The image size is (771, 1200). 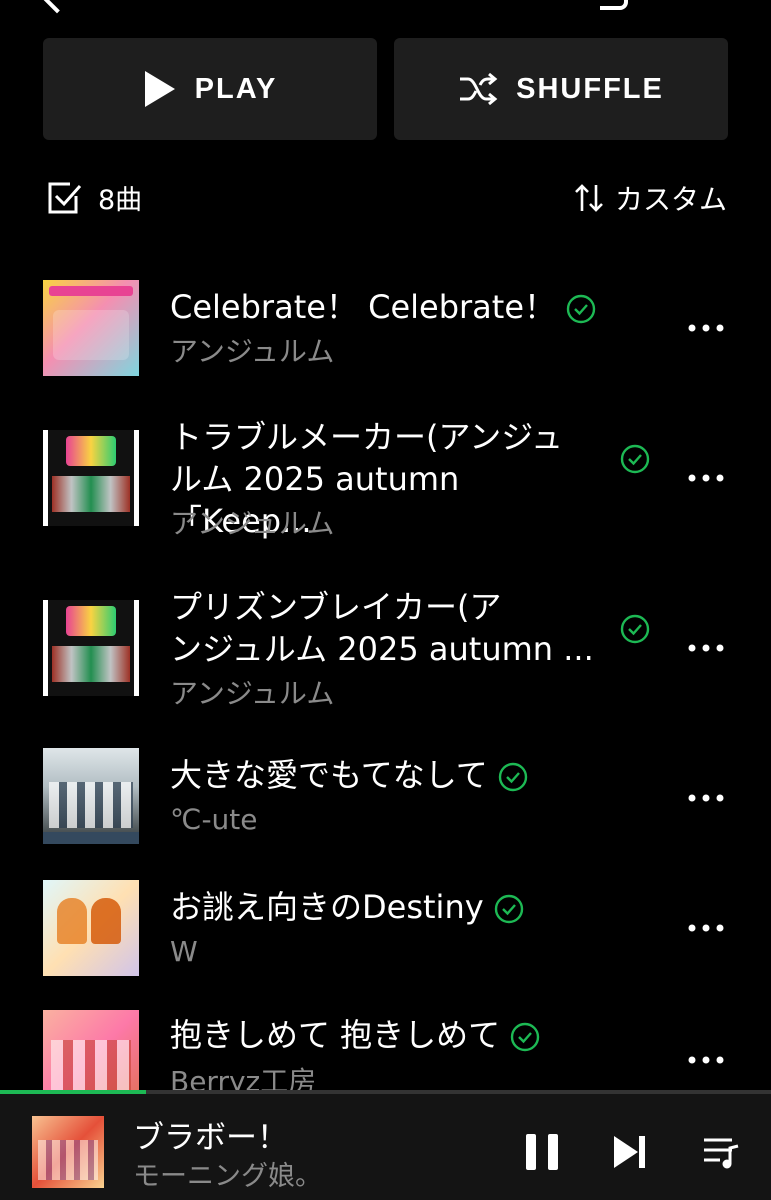 I want to click on back-icon, so click(x=57, y=7).